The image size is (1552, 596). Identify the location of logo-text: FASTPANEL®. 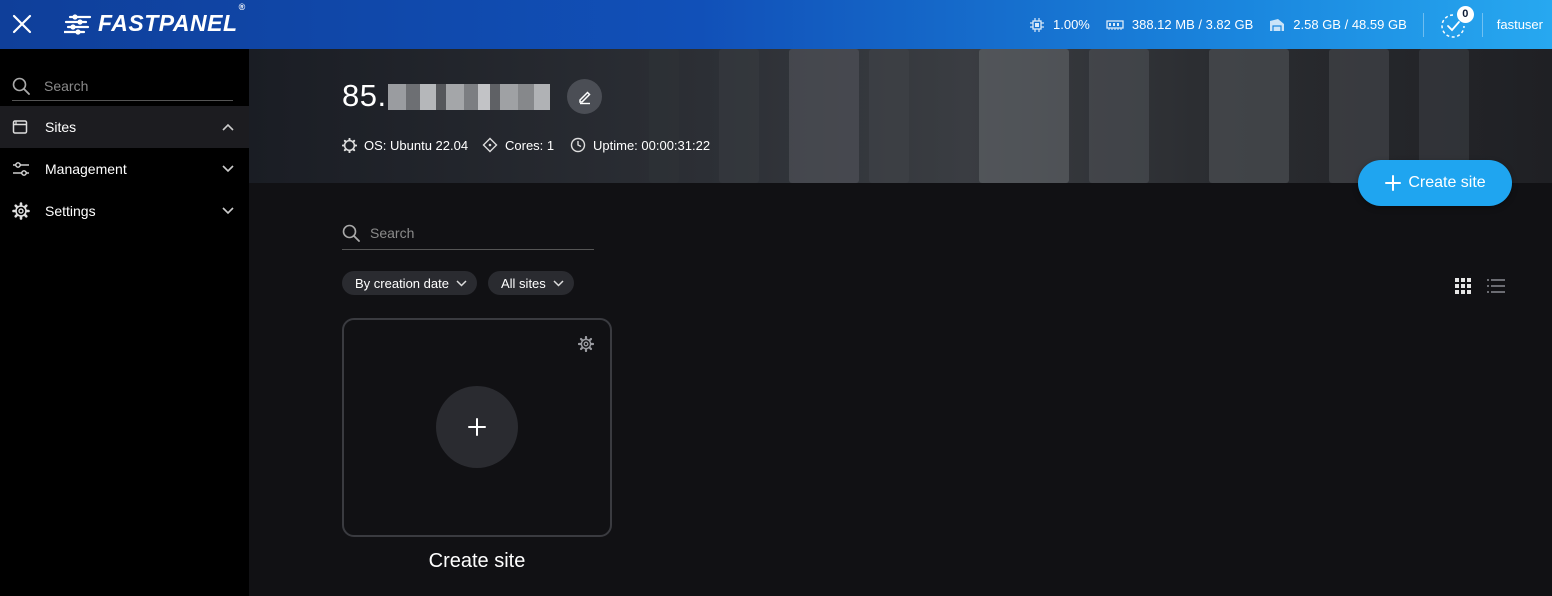
(172, 19).